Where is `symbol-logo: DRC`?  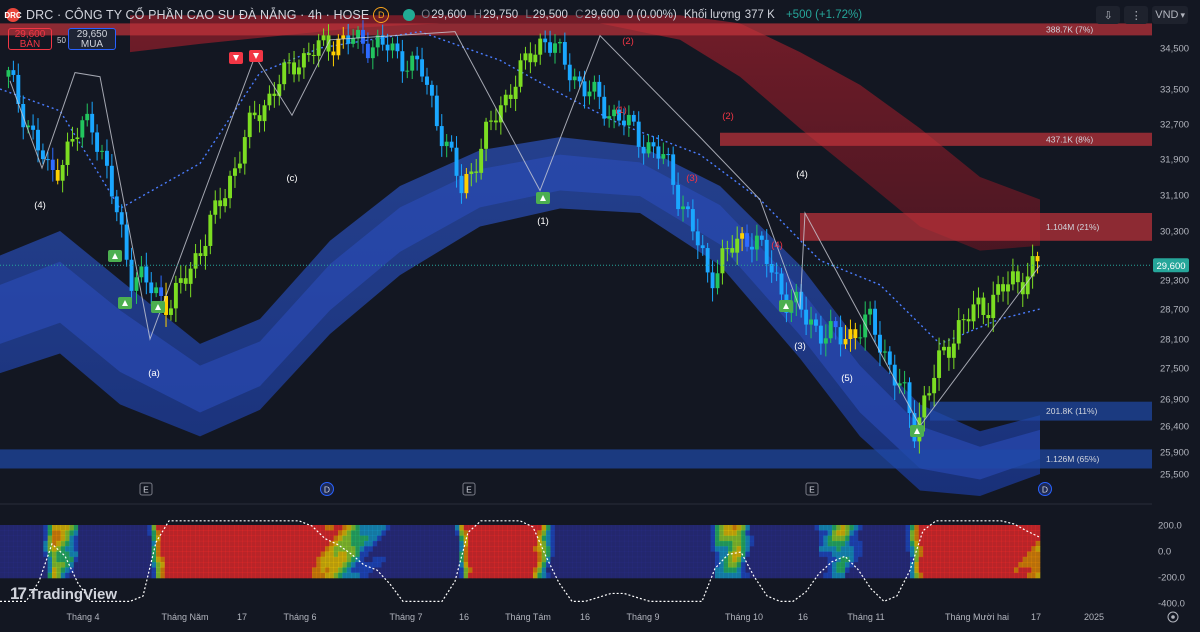 symbol-logo: DRC is located at coordinates (13, 15).